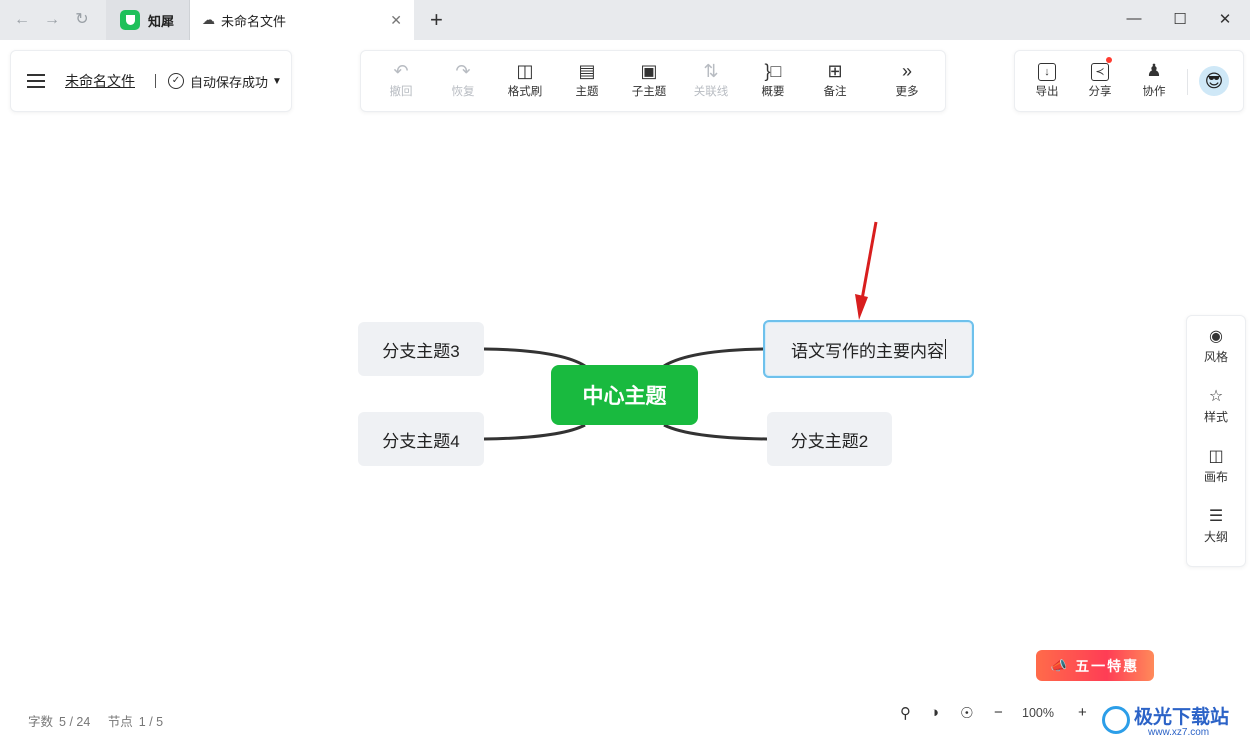 The width and height of the screenshot is (1250, 750). I want to click on editing-node: 语文写作的主要内容, so click(868, 349).